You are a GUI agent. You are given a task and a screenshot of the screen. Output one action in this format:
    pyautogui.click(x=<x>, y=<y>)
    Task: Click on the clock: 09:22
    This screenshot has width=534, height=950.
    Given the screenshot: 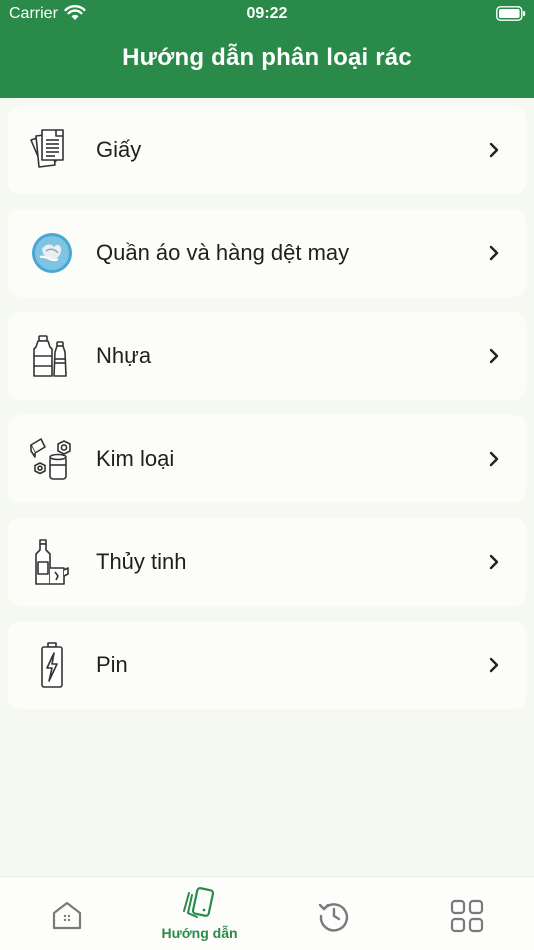 What is the action you would take?
    pyautogui.click(x=267, y=13)
    